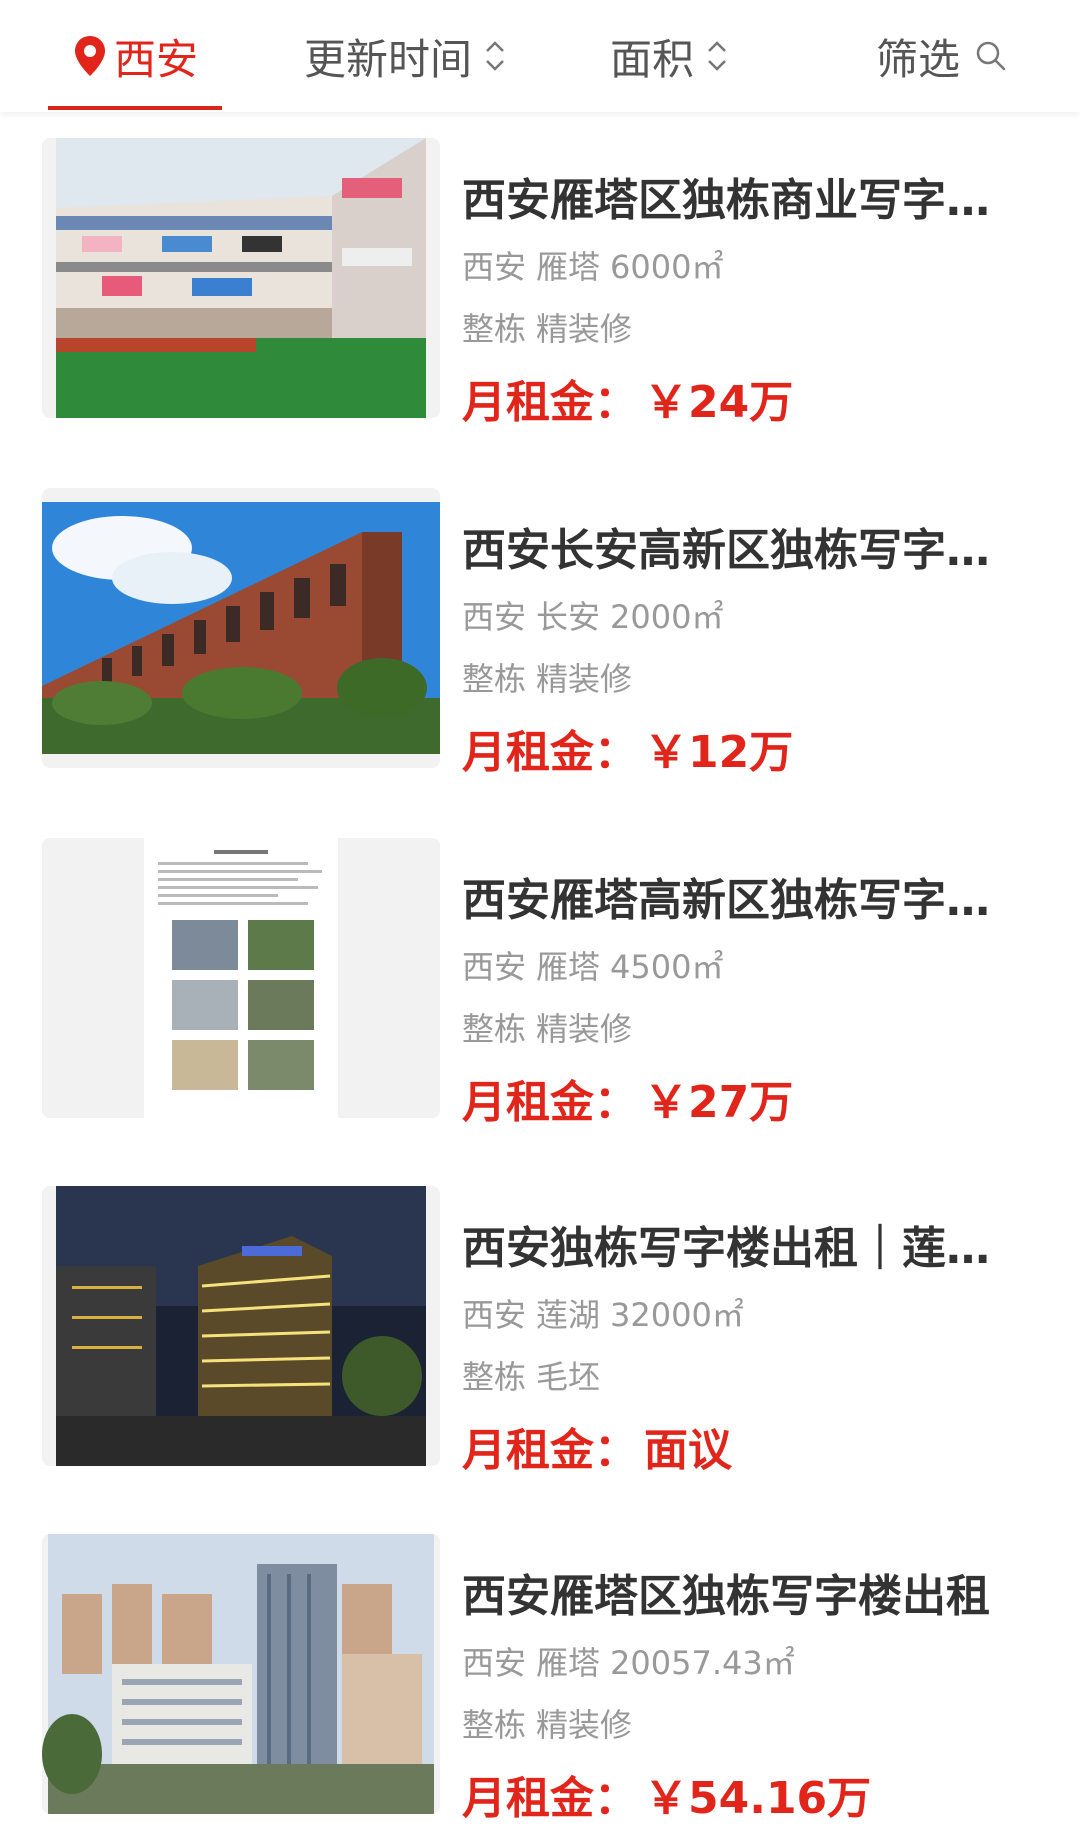  Describe the element at coordinates (667, 617) in the screenshot. I see `listing-area: 2000㎡` at that location.